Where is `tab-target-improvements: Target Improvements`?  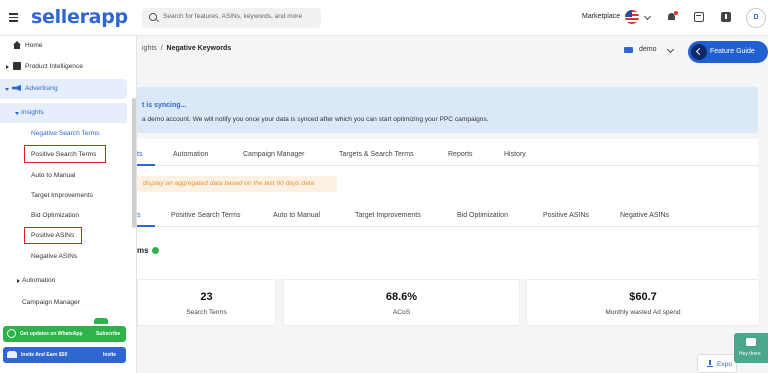
tab-target-improvements: Target Improvements is located at coordinates (388, 215).